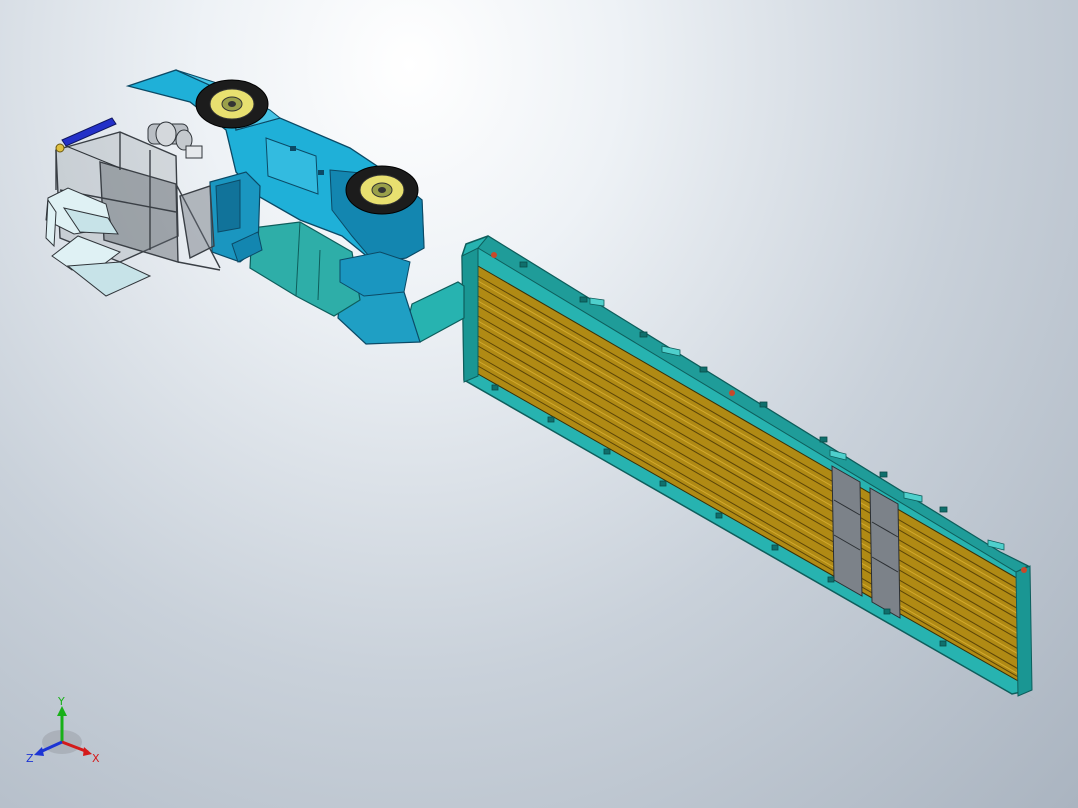 Image resolution: width=1078 pixels, height=808 pixels. I want to click on x-axis-label: X, so click(96, 758).